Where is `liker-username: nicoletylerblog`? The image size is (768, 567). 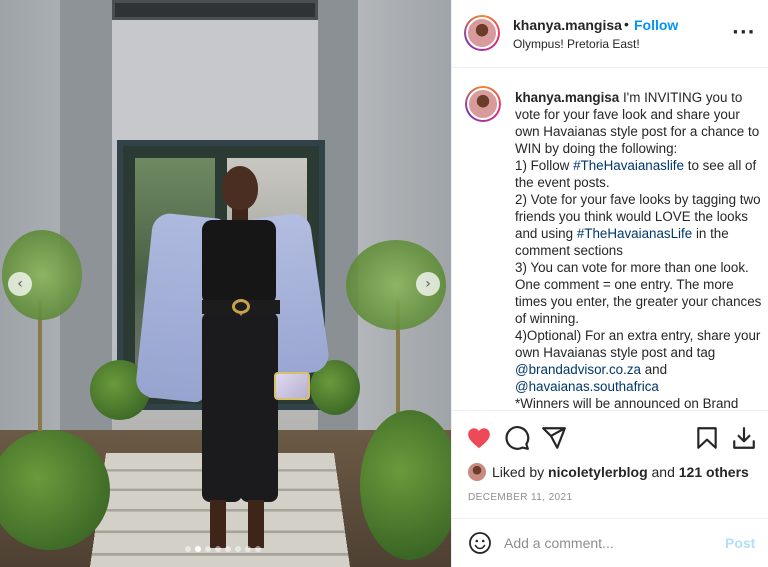 liker-username: nicoletylerblog is located at coordinates (598, 472).